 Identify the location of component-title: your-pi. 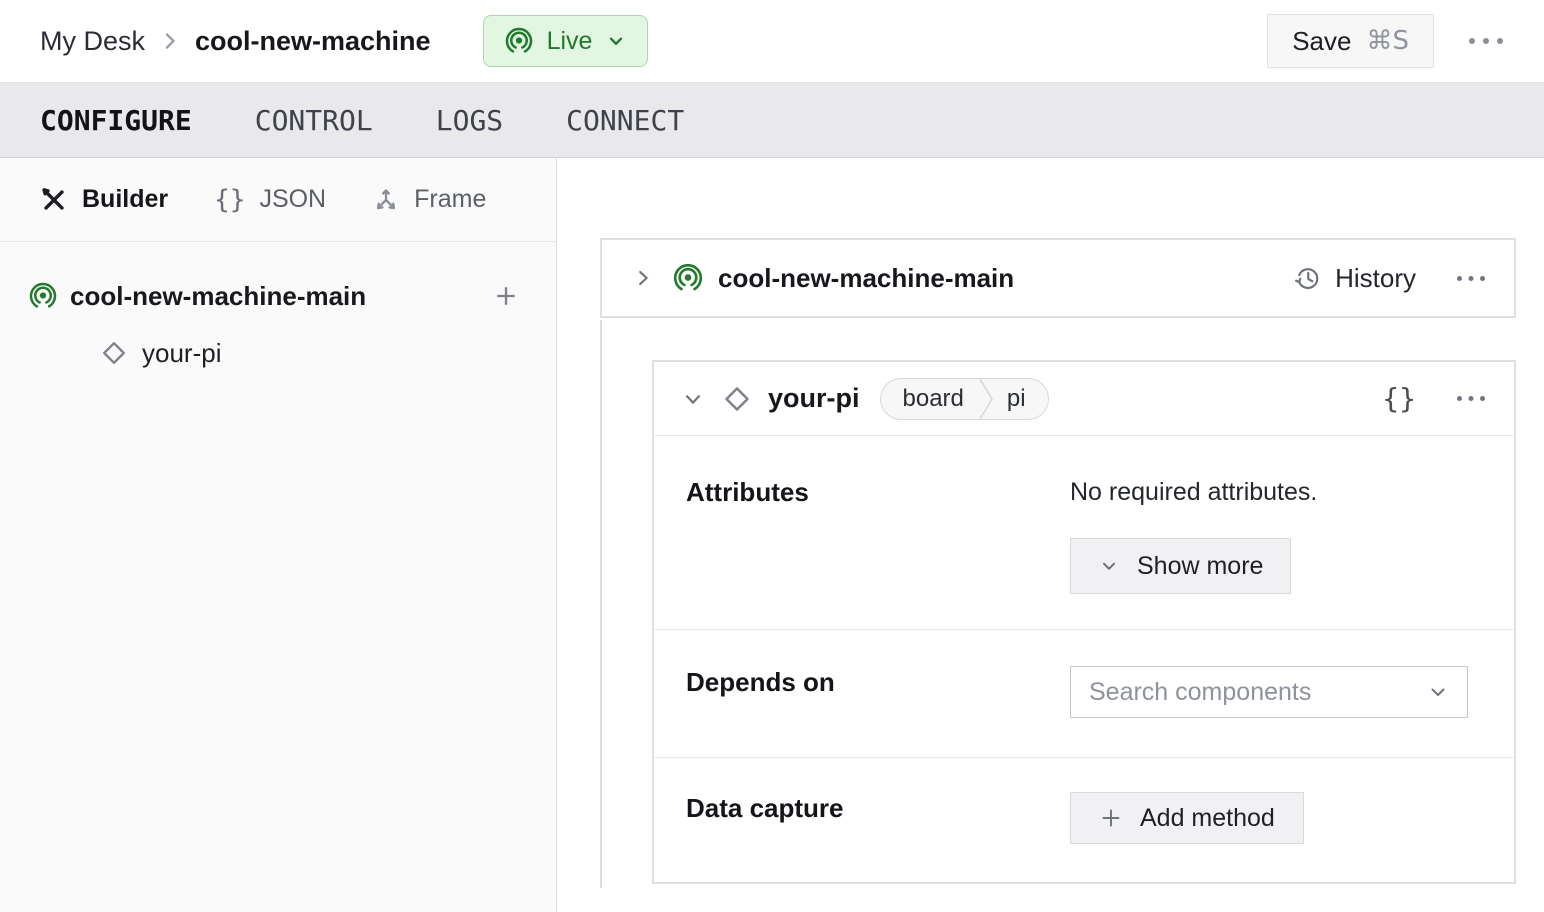
(814, 398).